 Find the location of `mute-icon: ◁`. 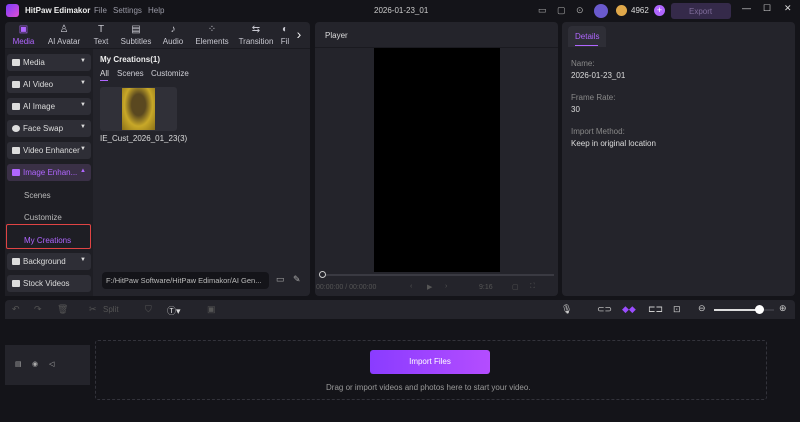

mute-icon: ◁ is located at coordinates (51, 364).